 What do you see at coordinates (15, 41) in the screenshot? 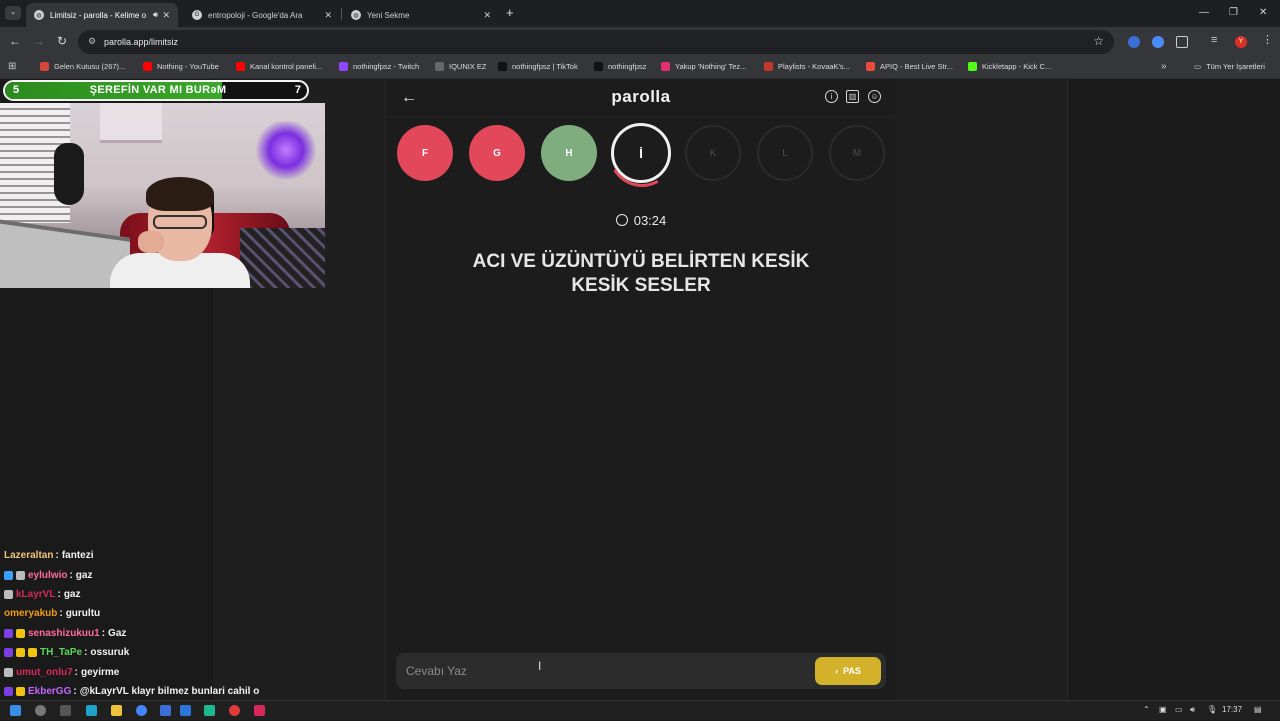
I see `back-icon: ←` at bounding box center [15, 41].